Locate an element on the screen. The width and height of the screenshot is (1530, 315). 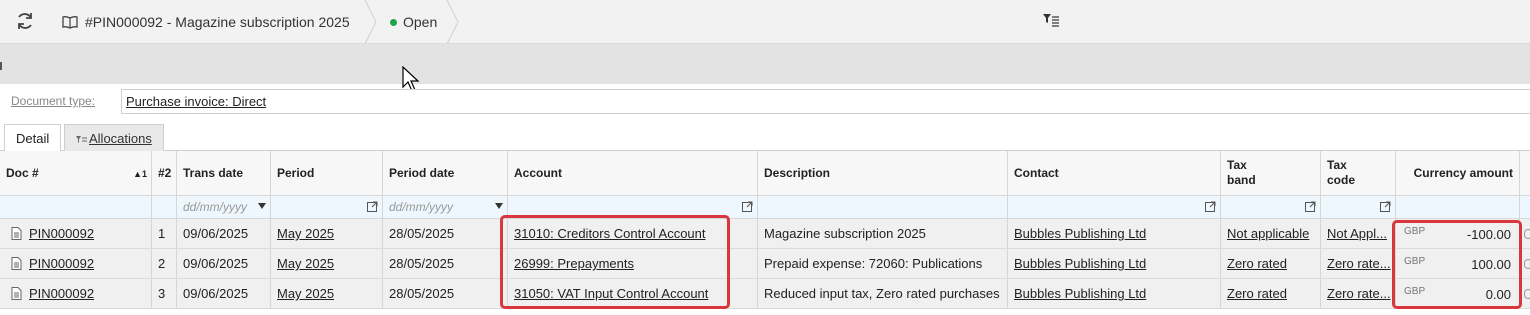
filter-contact is located at coordinates (1114, 207).